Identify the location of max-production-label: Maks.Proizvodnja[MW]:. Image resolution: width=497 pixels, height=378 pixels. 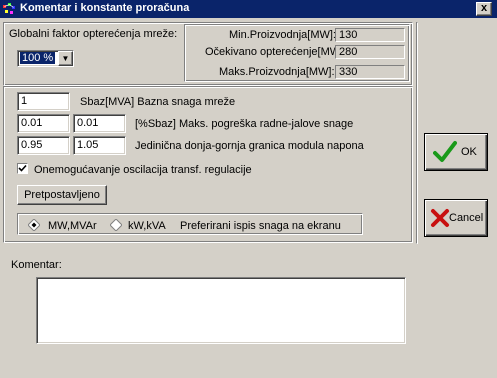
(277, 72).